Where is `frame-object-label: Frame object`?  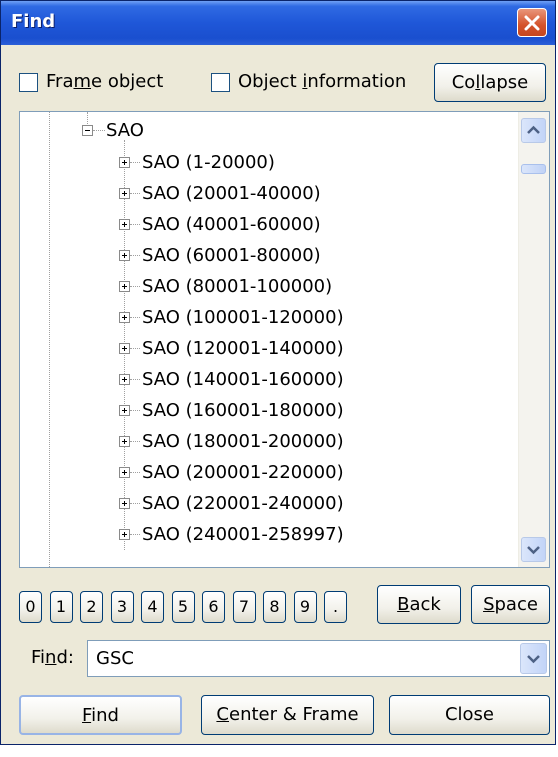
frame-object-label: Frame object is located at coordinates (105, 81).